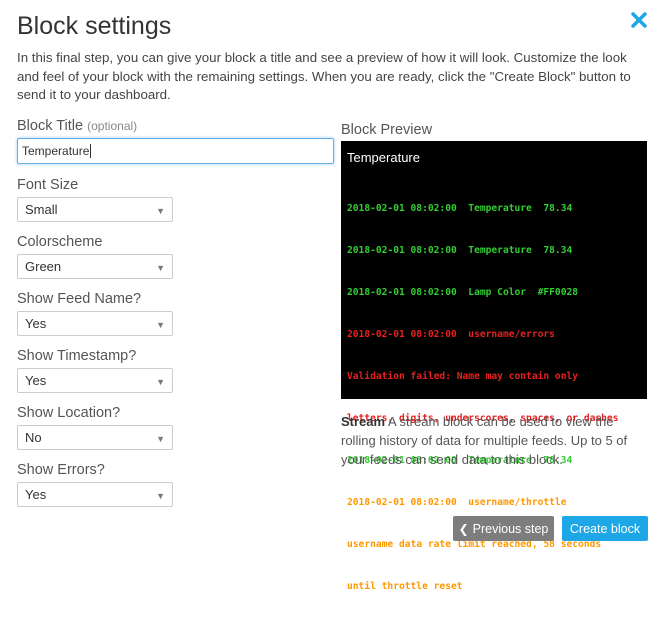 Image resolution: width=661 pixels, height=622 pixels. I want to click on show-errors-select: Yes ▼, so click(95, 494).